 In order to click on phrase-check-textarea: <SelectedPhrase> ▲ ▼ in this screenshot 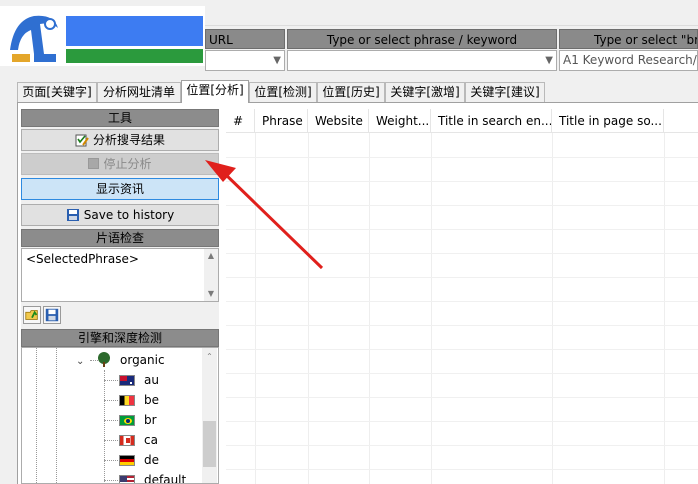, I will do `click(120, 275)`.